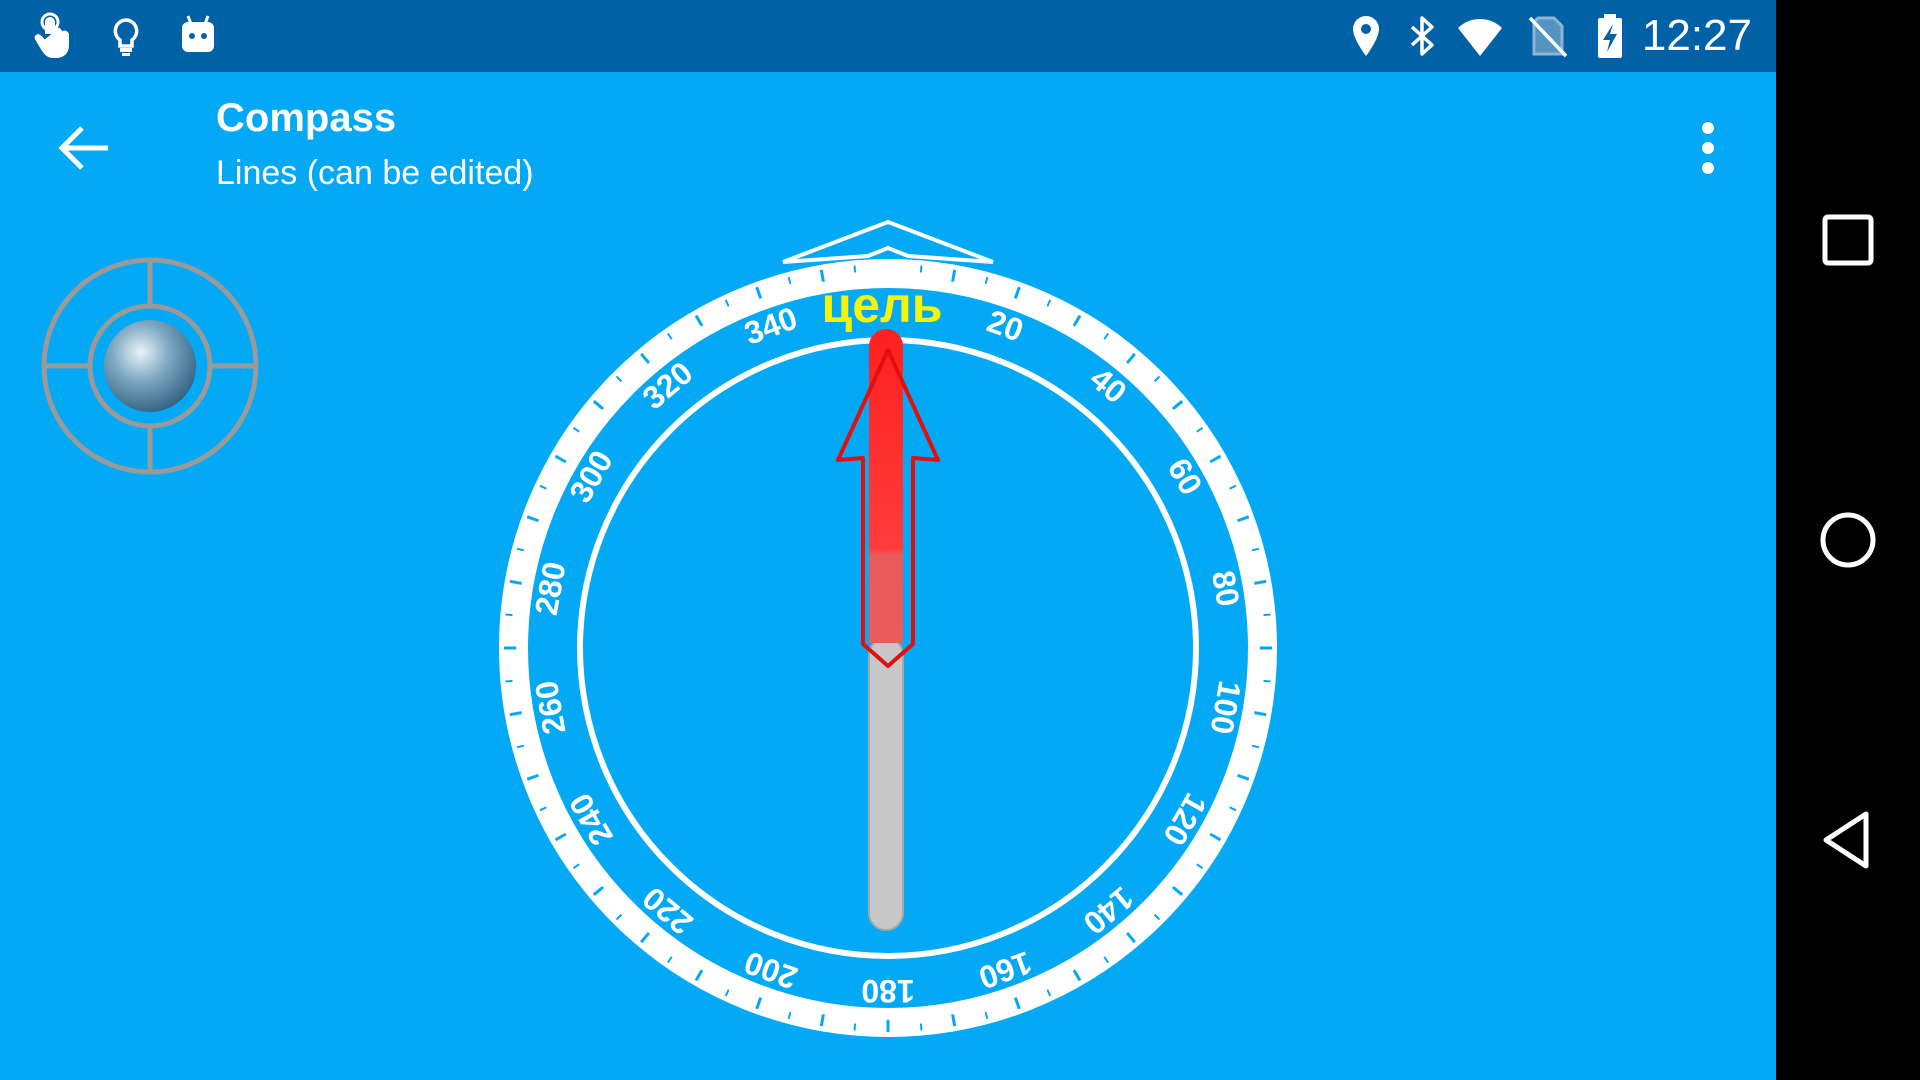 Image resolution: width=1920 pixels, height=1080 pixels. Describe the element at coordinates (1548, 37) in the screenshot. I see `no-sim-icon` at that location.